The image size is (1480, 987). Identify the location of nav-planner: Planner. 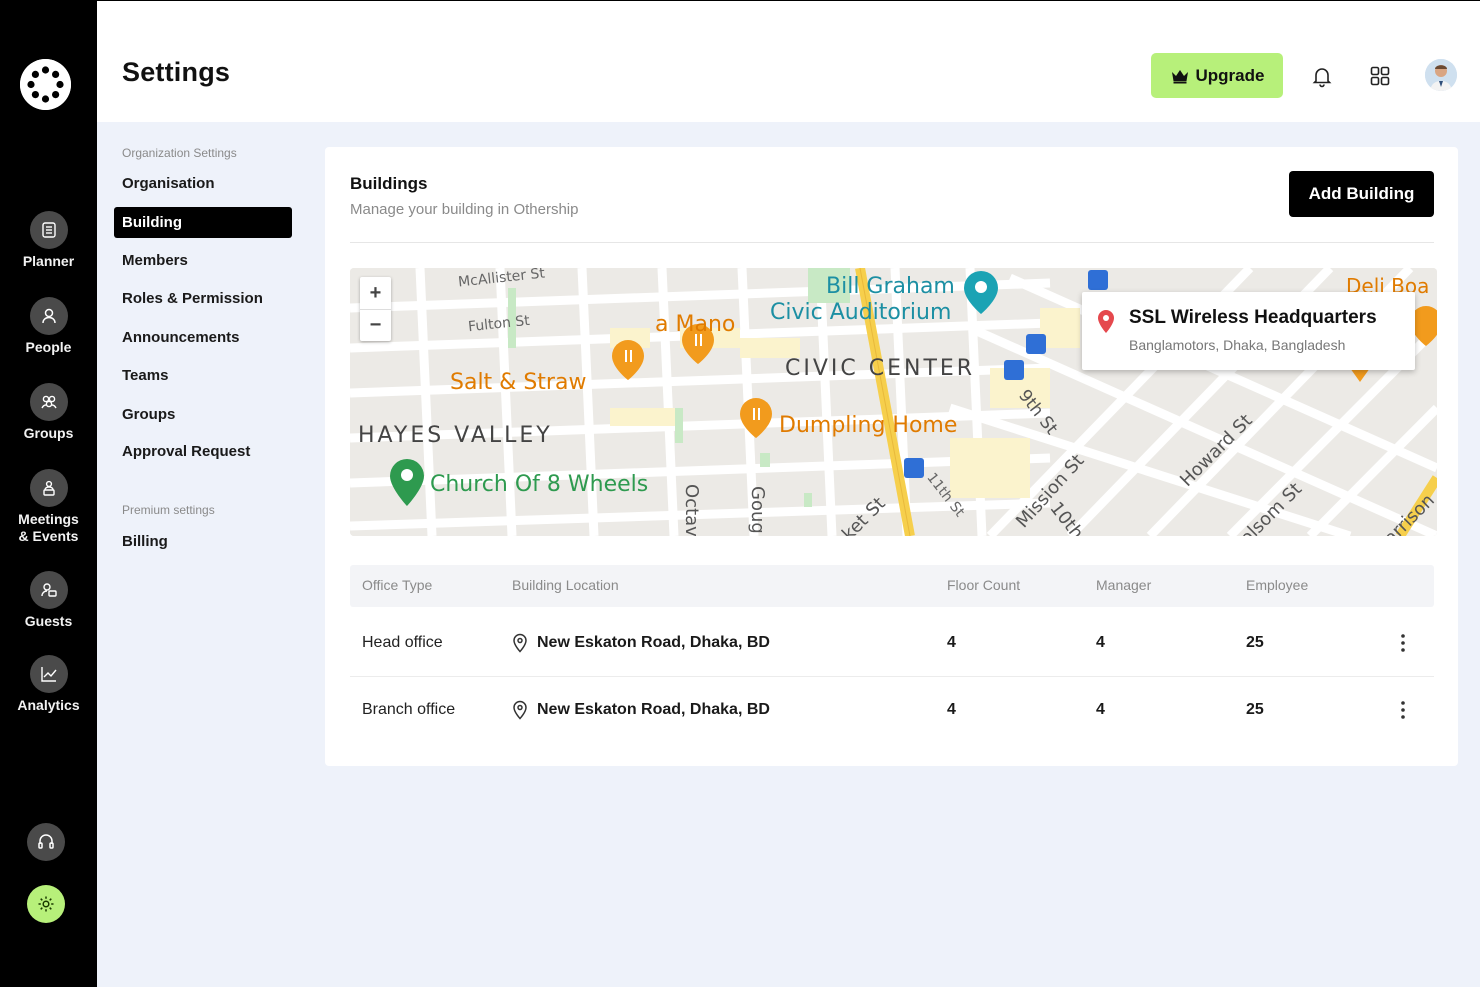
(48, 240).